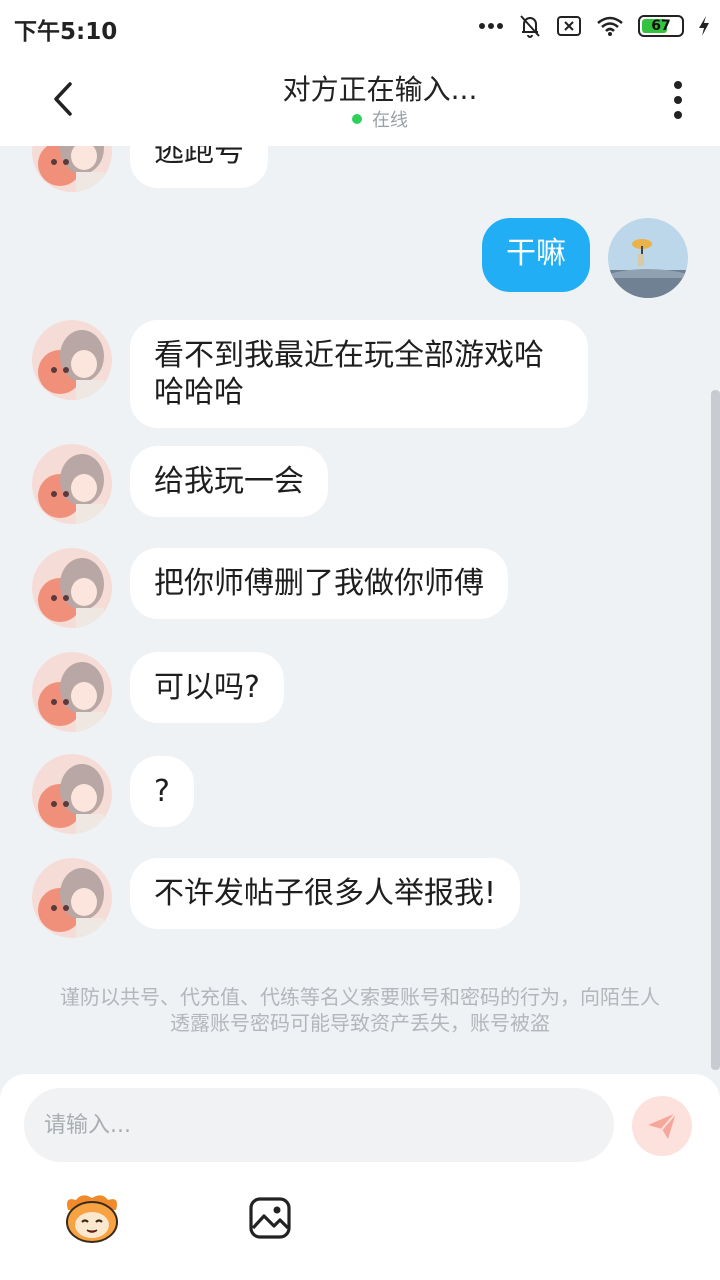  I want to click on send-icon, so click(662, 1125).